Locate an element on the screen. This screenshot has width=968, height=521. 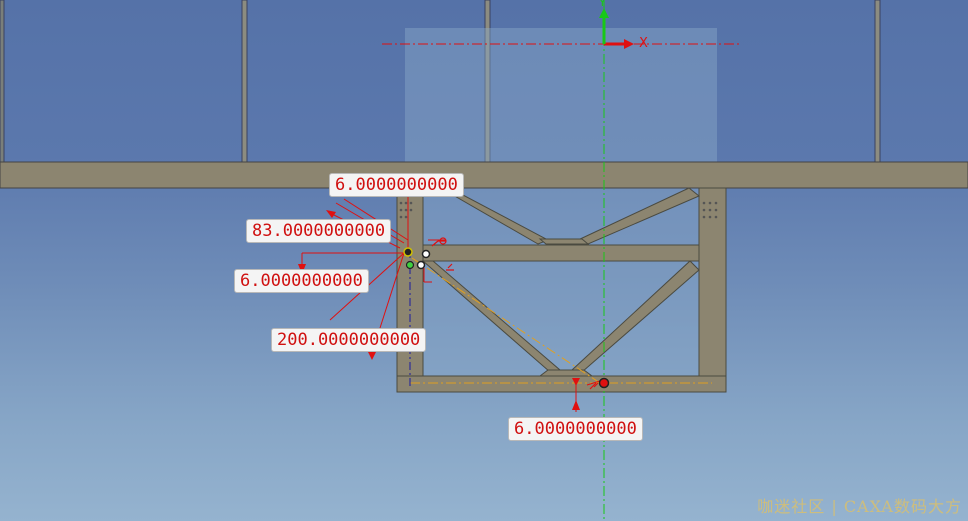
dimension-length: 200.0000000000 is located at coordinates (349, 340).